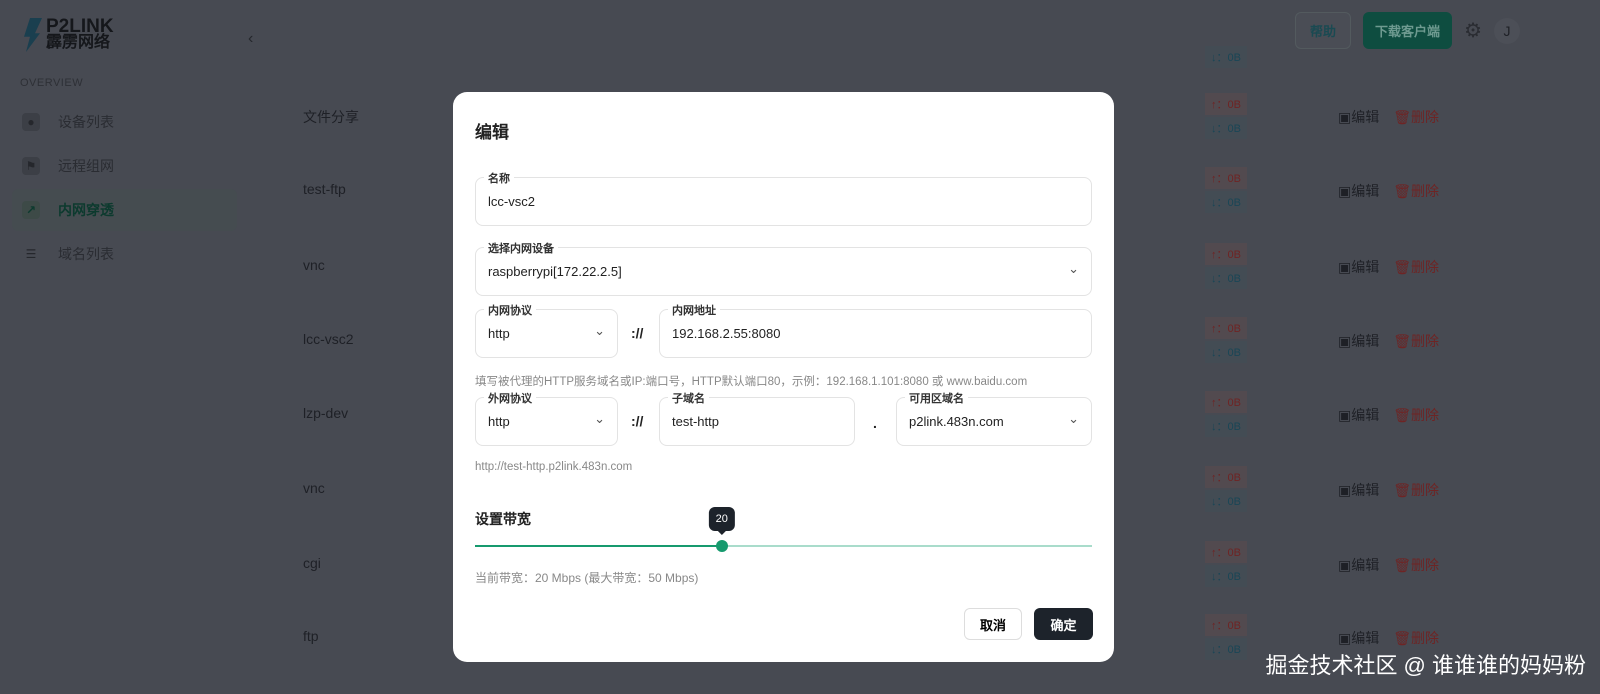 The image size is (1600, 694). Describe the element at coordinates (31, 122) in the screenshot. I see `device-icon: ●` at that location.